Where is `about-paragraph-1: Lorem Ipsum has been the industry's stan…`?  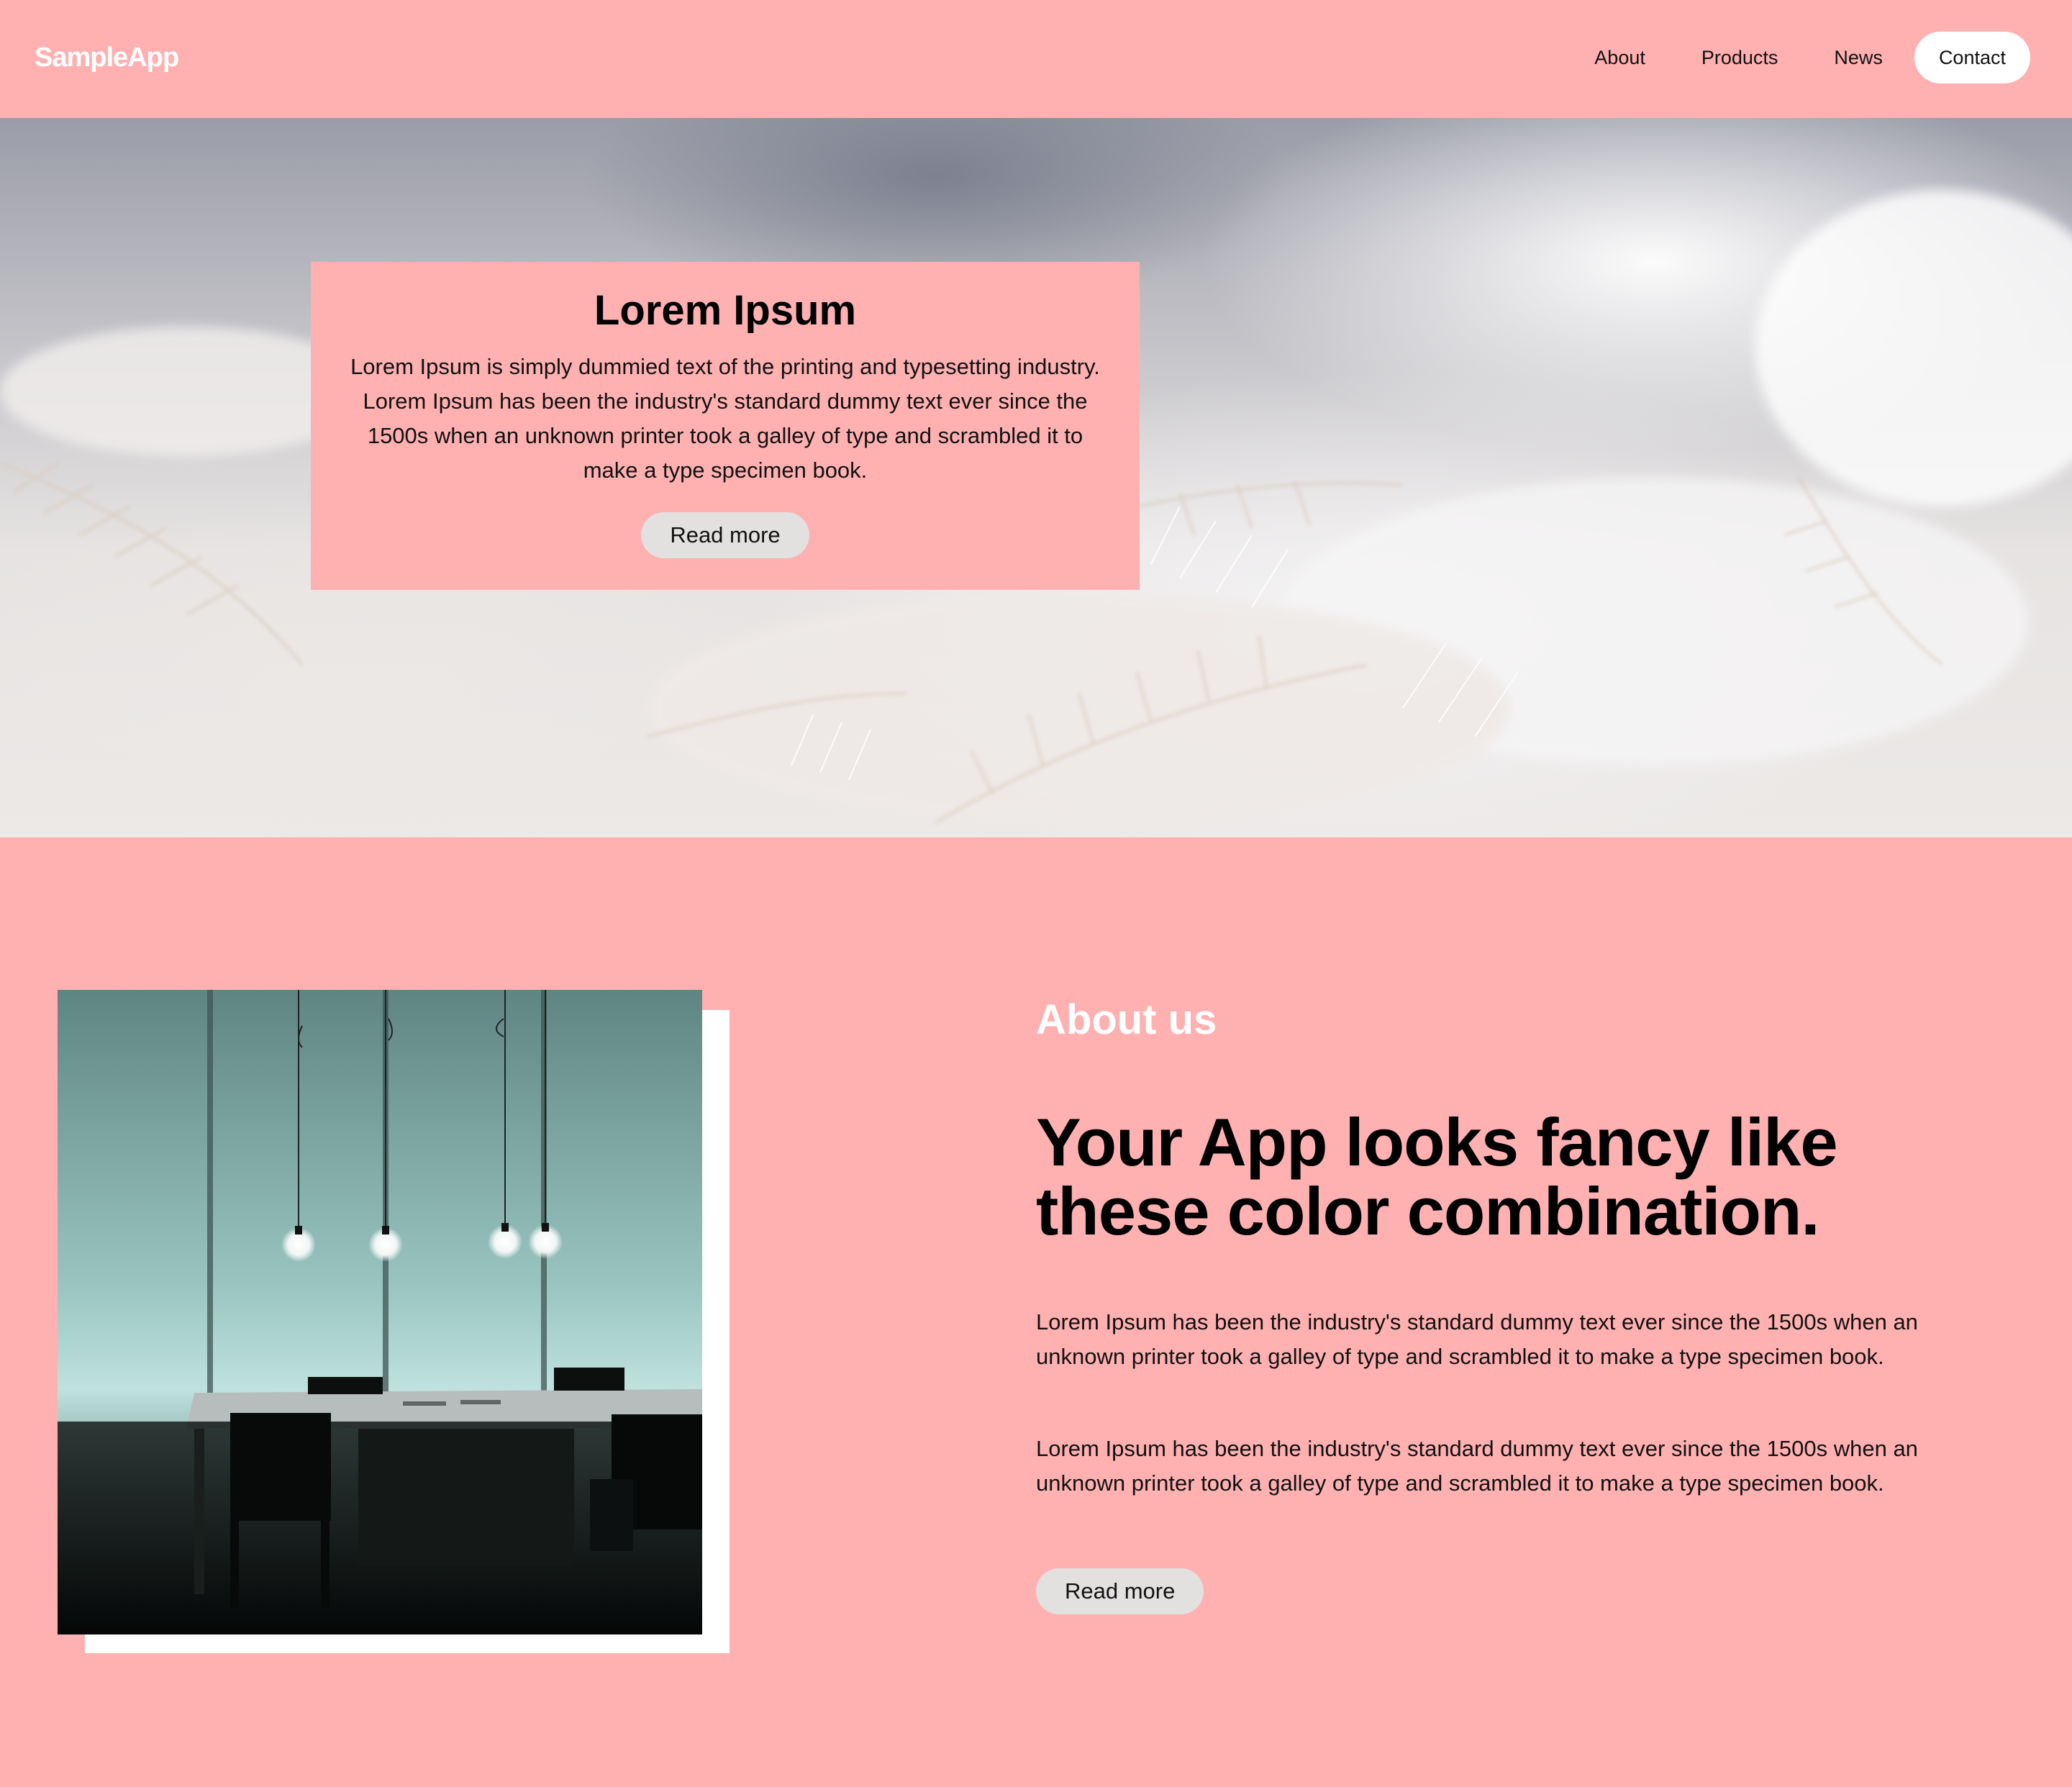 about-paragraph-1: Lorem Ipsum has been the industry's stan… is located at coordinates (1477, 1339).